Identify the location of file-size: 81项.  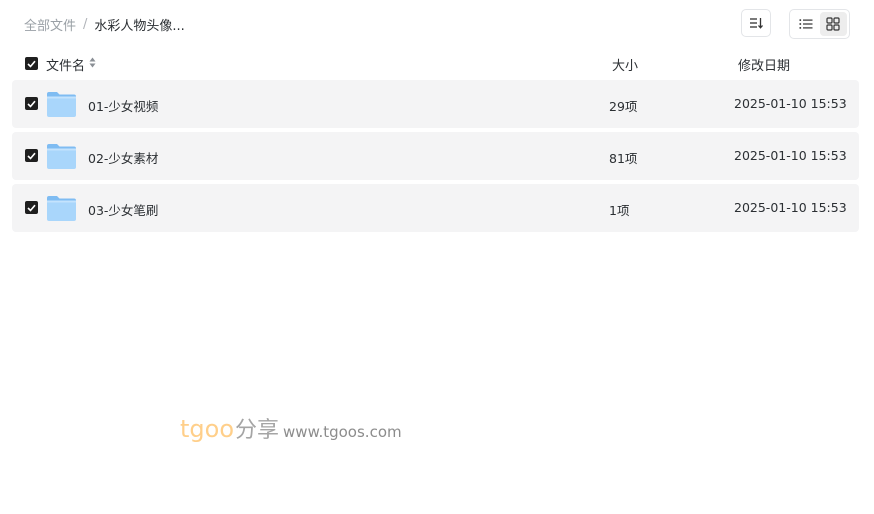
(623, 158).